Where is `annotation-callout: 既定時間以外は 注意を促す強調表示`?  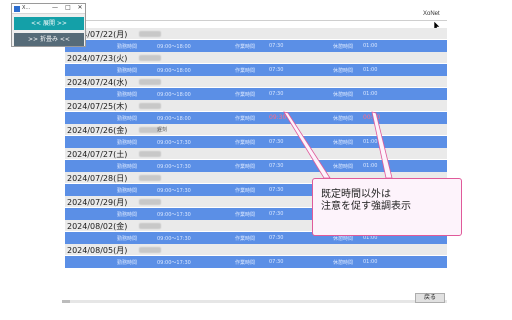
annotation-callout: 既定時間以外は 注意を促す強調表示 is located at coordinates (387, 207).